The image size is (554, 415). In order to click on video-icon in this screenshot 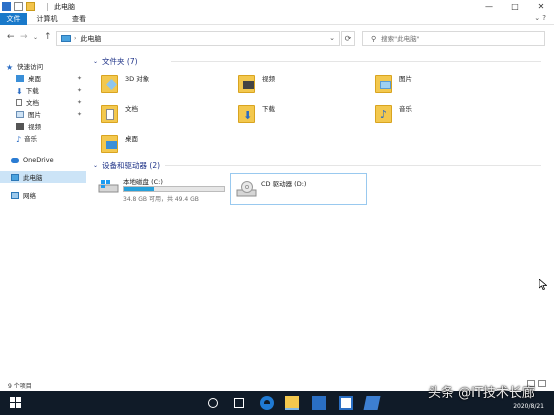, I will do `click(20, 126)`.